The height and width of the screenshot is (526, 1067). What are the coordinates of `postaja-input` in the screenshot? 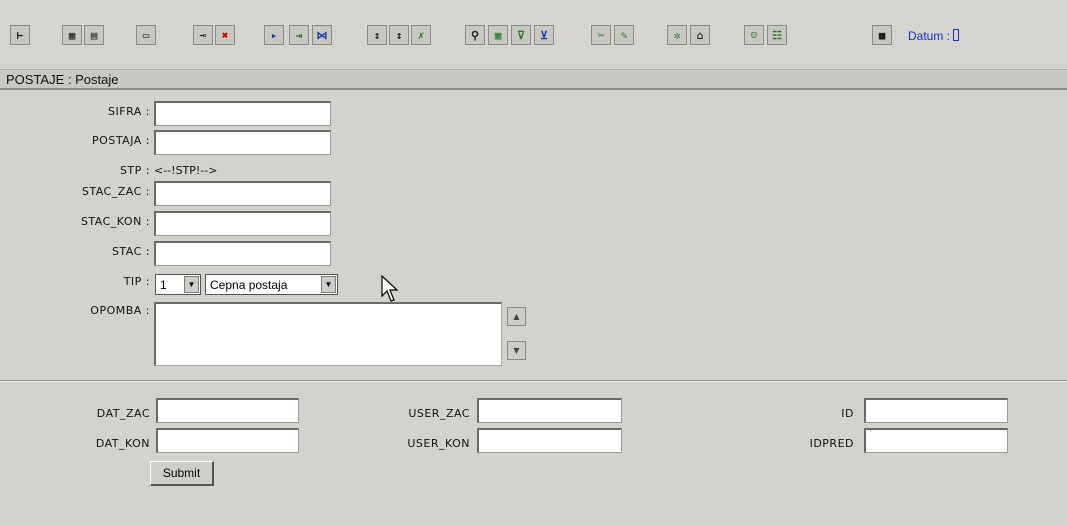 It's located at (242, 142).